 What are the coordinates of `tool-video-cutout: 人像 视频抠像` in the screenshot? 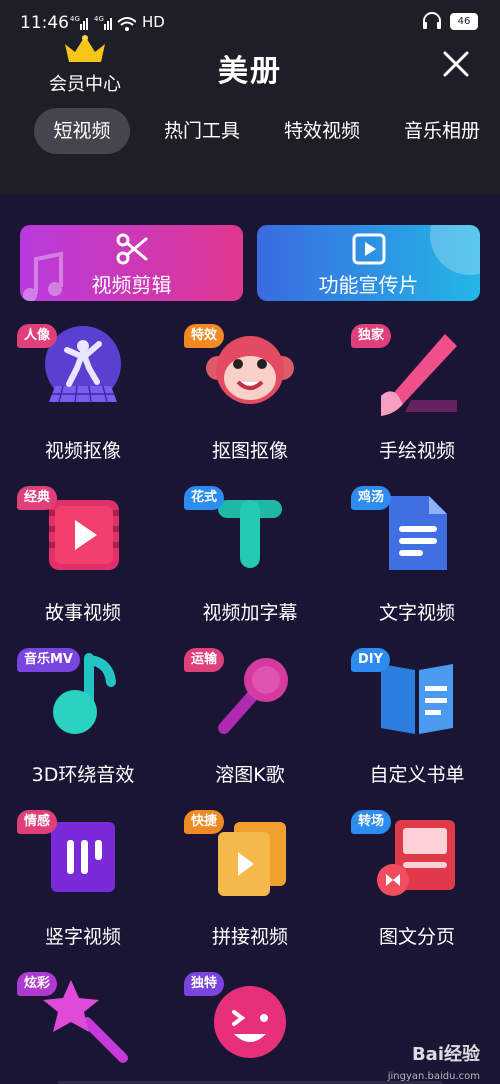 It's located at (83, 399).